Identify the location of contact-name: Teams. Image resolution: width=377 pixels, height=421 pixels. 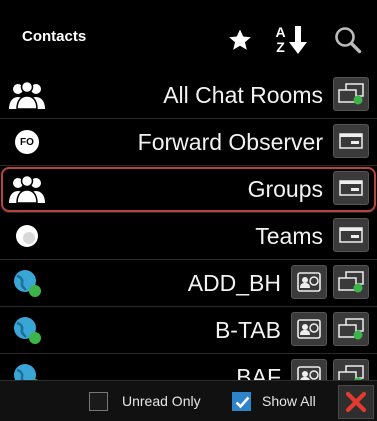
(289, 236).